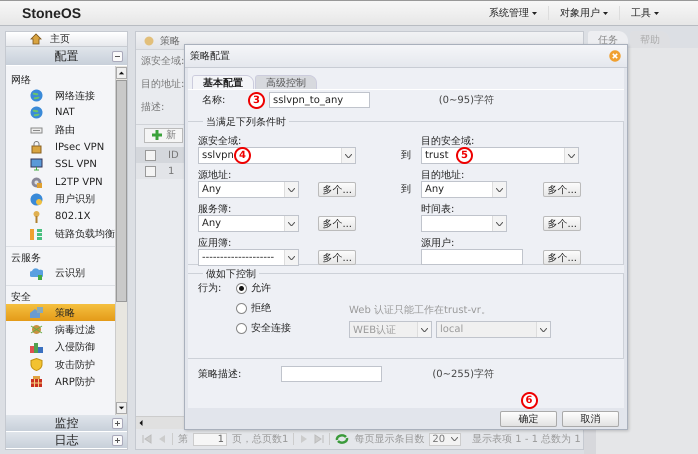  What do you see at coordinates (438, 242) in the screenshot?
I see `field-label: 源用户:` at bounding box center [438, 242].